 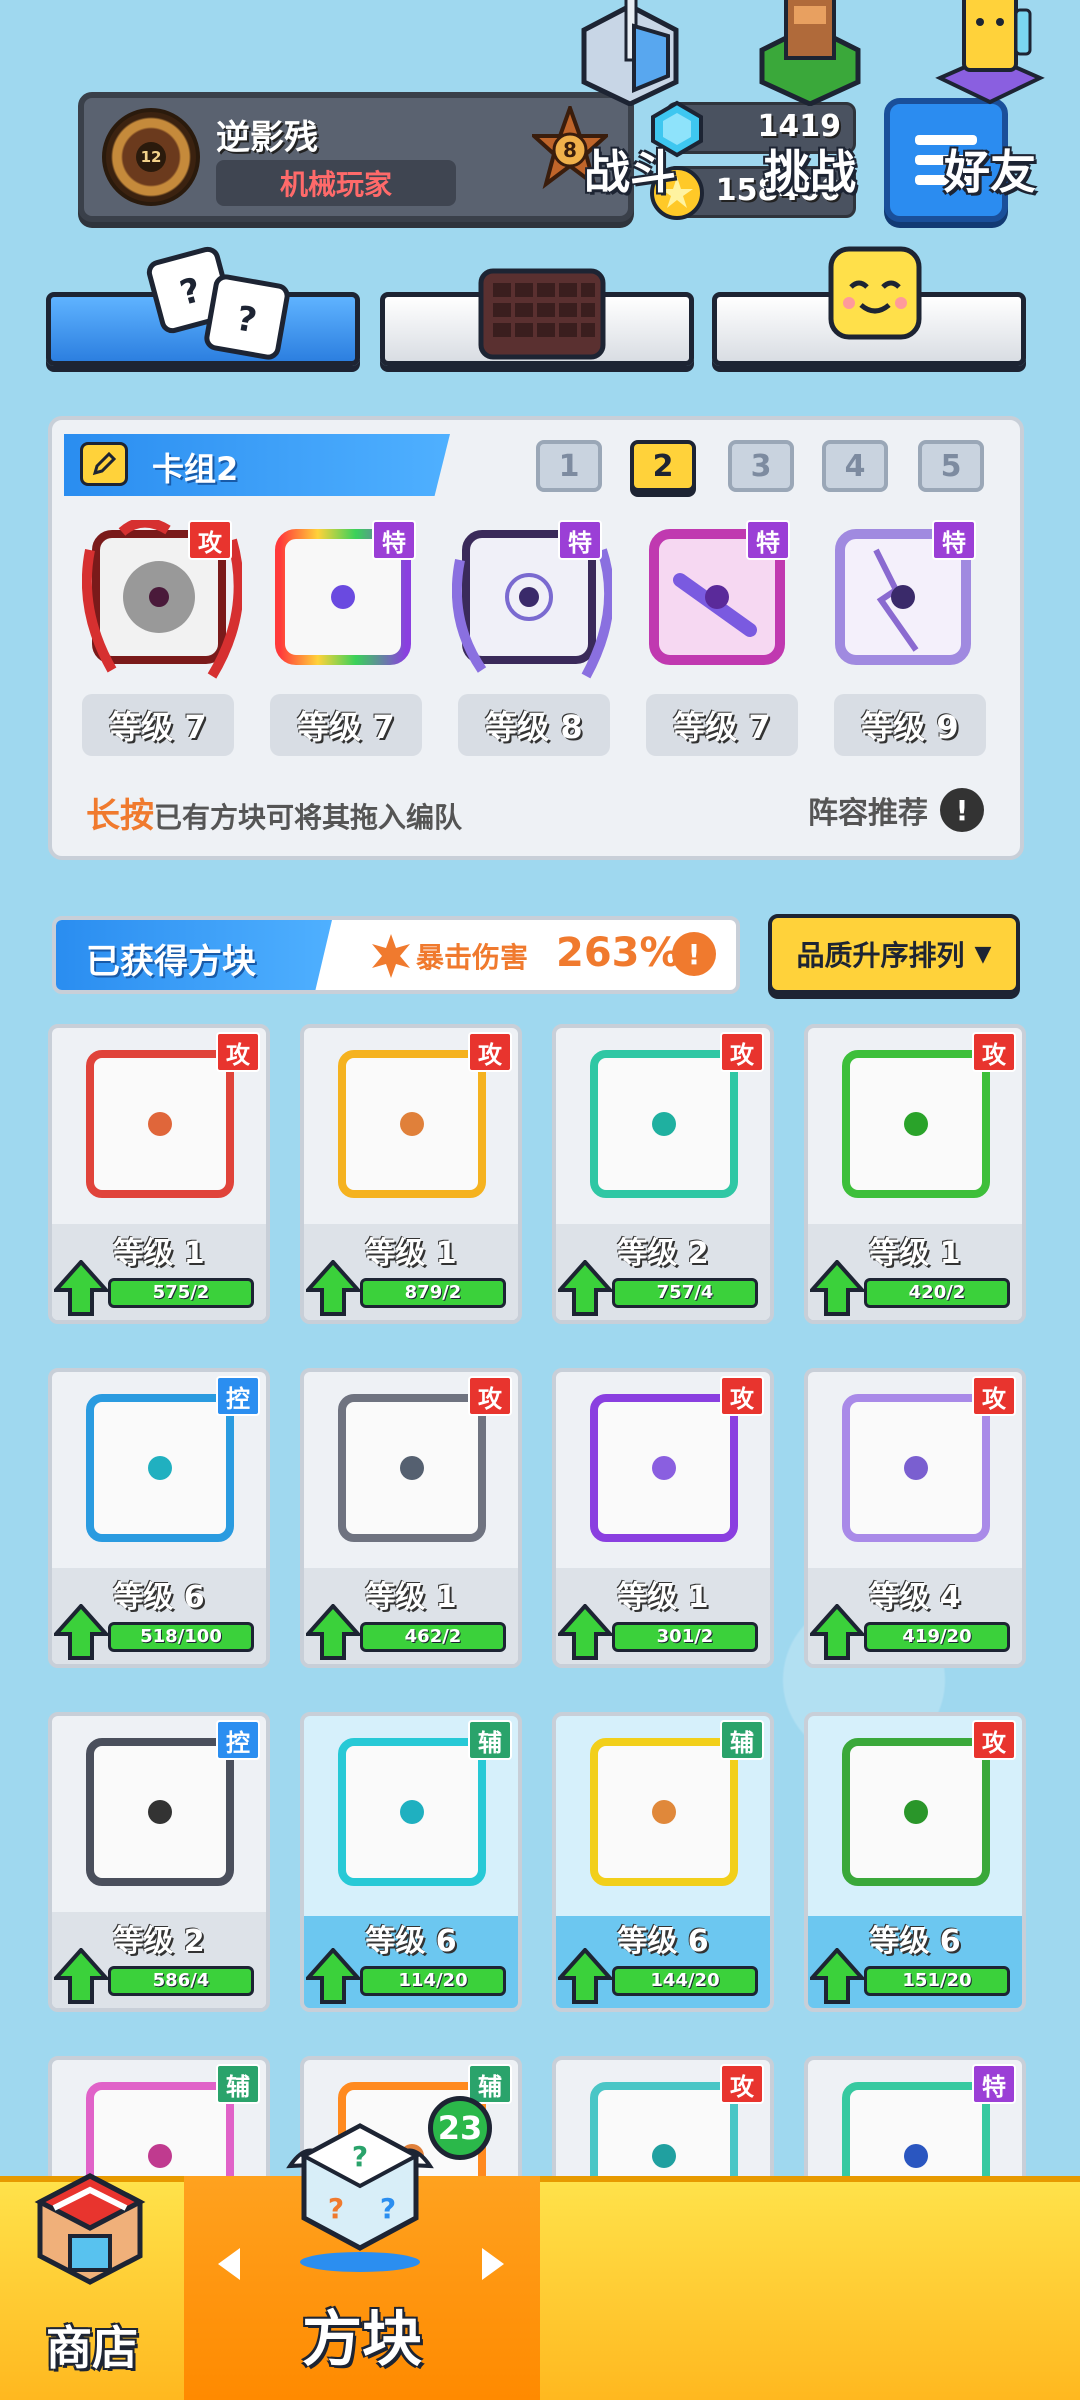 What do you see at coordinates (391, 956) in the screenshot?
I see `crit-burst-icon` at bounding box center [391, 956].